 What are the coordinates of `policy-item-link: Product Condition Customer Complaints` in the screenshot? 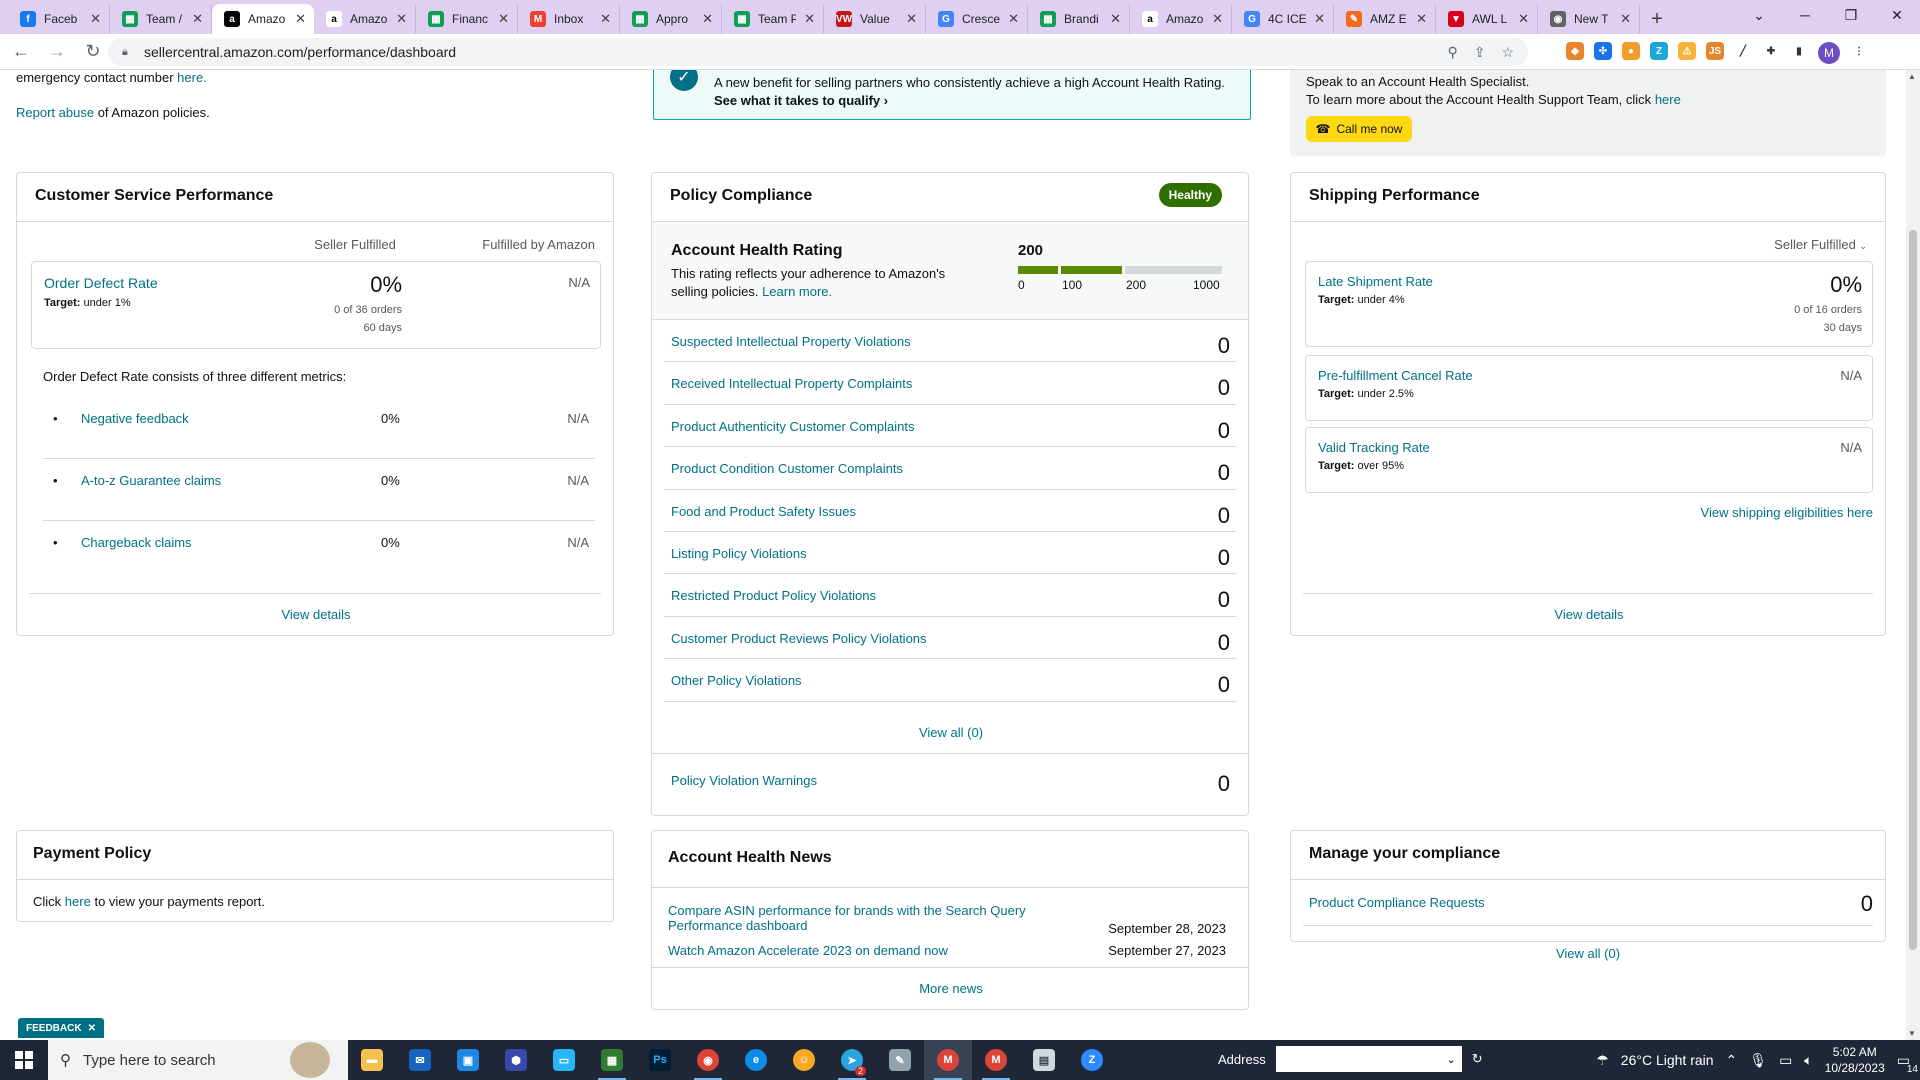 It's located at (787, 468).